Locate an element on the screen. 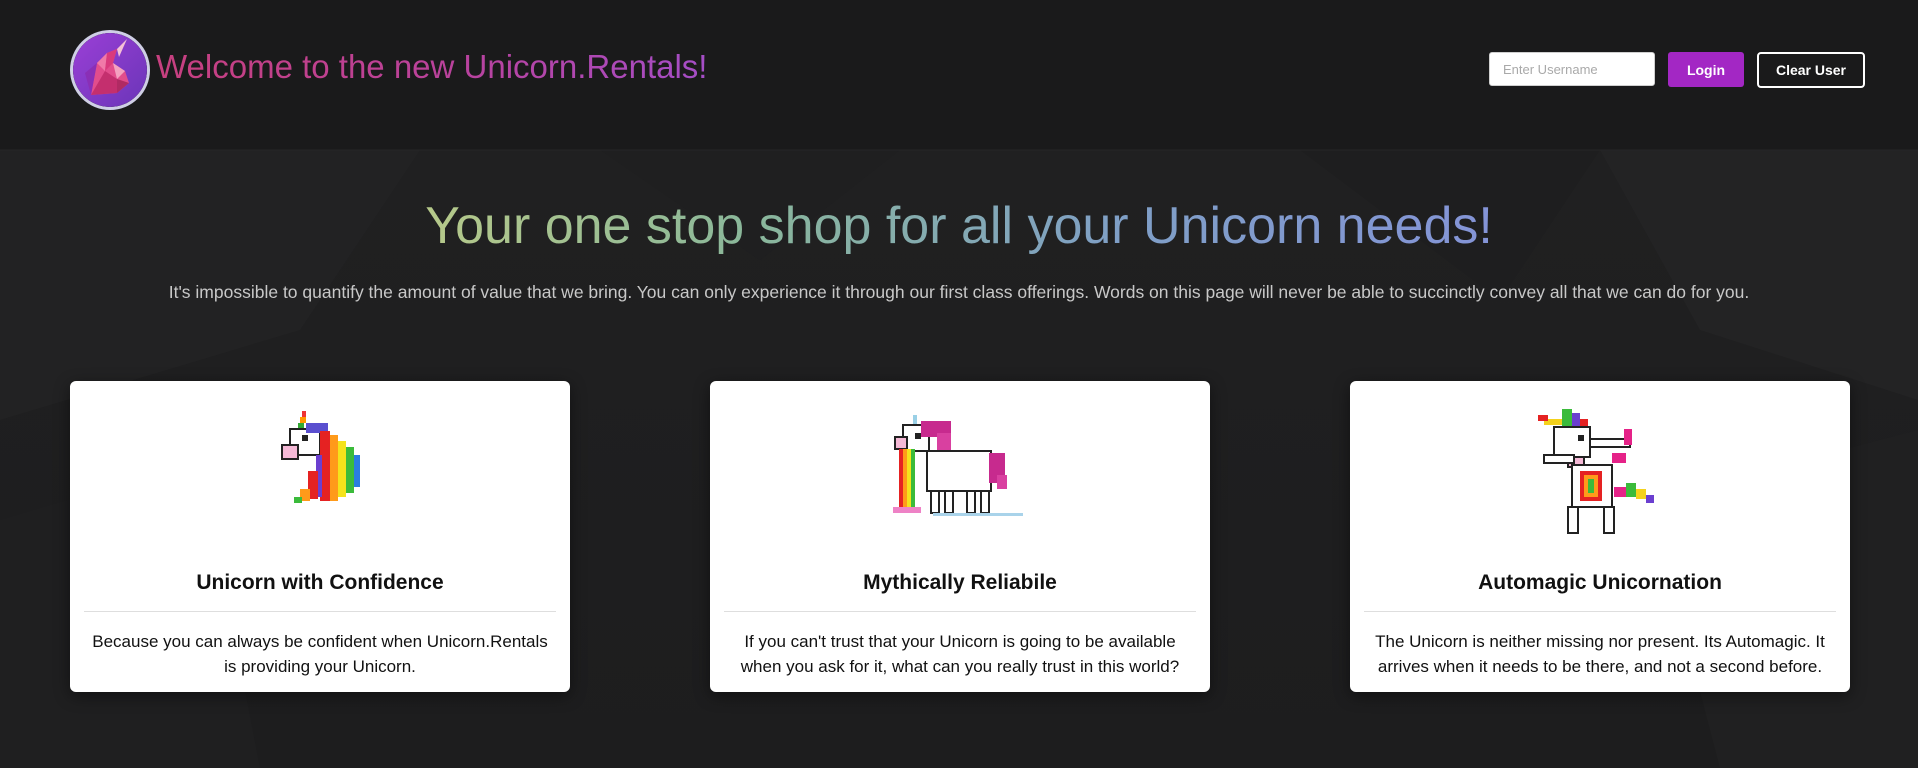 This screenshot has height=768, width=1918. card-title: Unicorn with Confidence is located at coordinates (320, 582).